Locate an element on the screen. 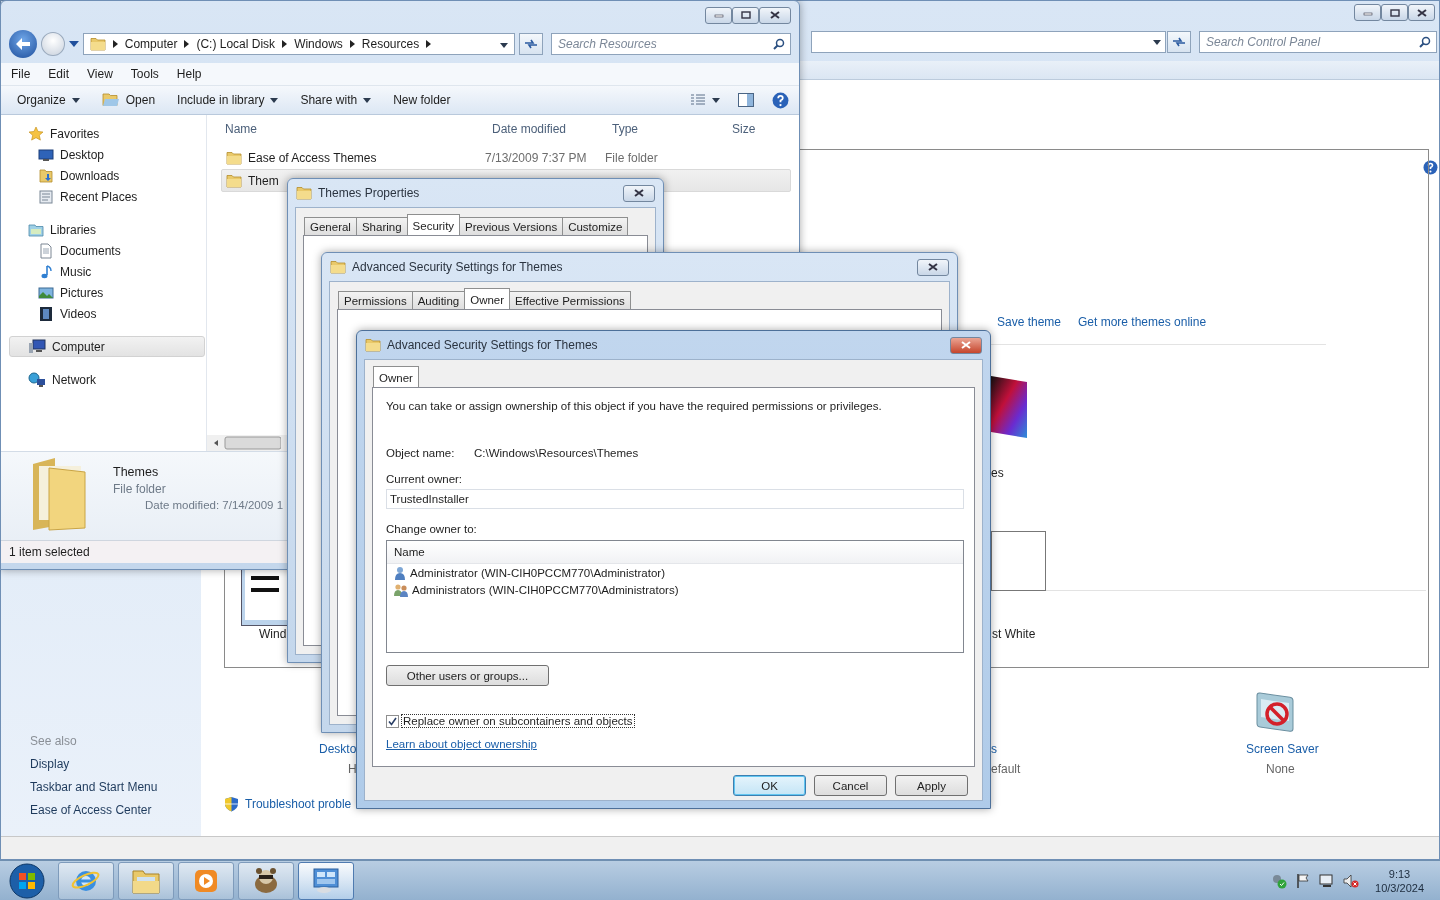 The width and height of the screenshot is (1440, 900). owner-item: Administrators (WIN-CIH0PCCM770\Administrators) is located at coordinates (675, 589).